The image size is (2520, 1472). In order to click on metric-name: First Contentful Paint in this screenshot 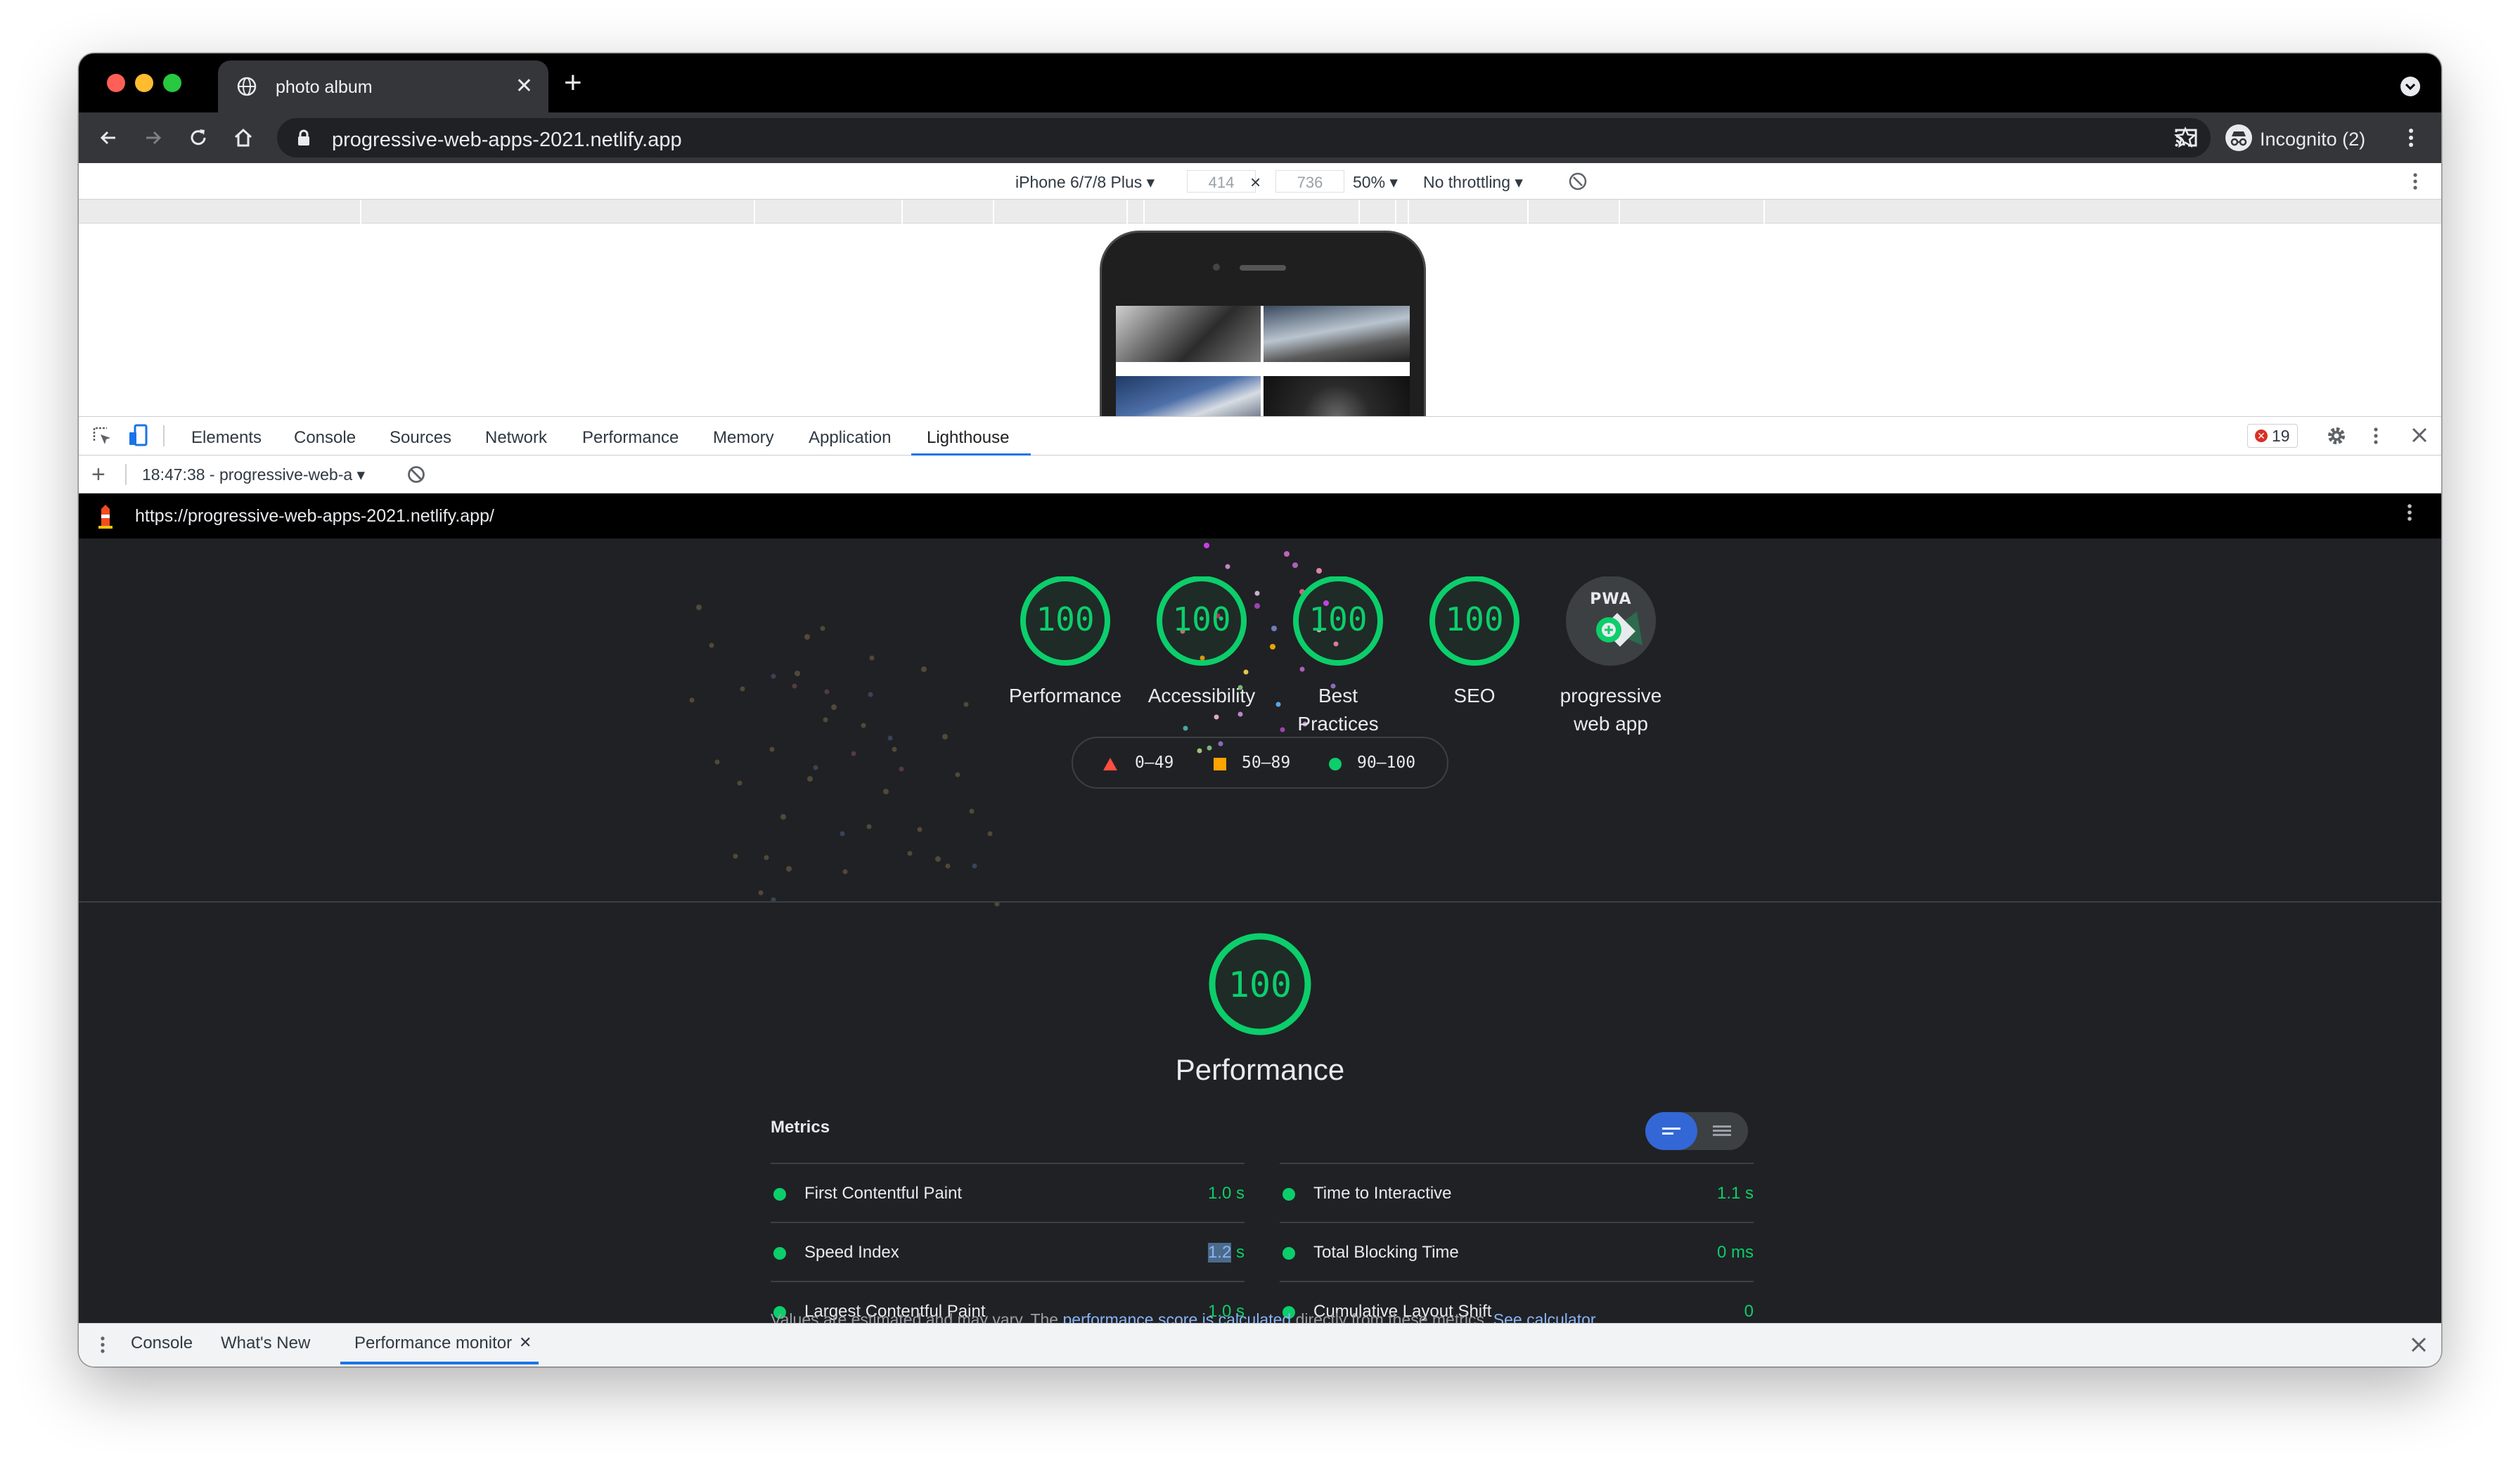, I will do `click(883, 1193)`.